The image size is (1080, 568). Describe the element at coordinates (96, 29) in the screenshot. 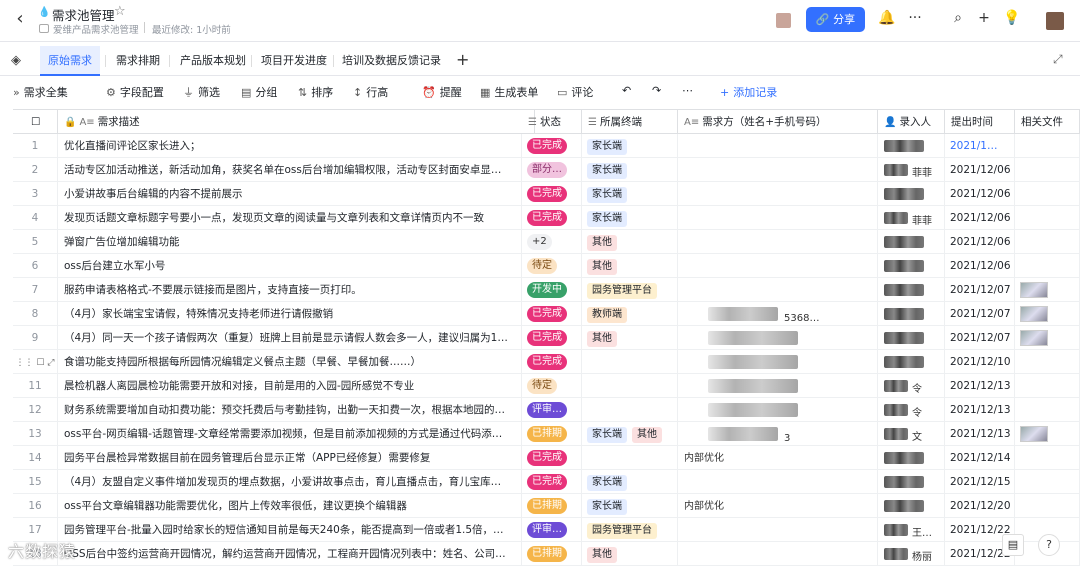

I see `breadcrumb: 爱维产品需求池管理` at that location.